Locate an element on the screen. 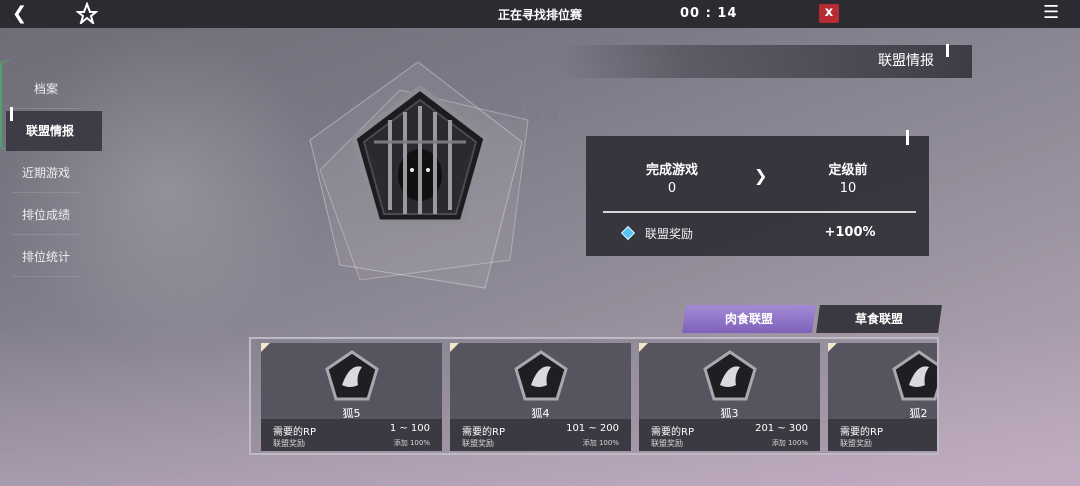 This screenshot has width=1080, height=486. league-rank-emblem is located at coordinates (425, 180).